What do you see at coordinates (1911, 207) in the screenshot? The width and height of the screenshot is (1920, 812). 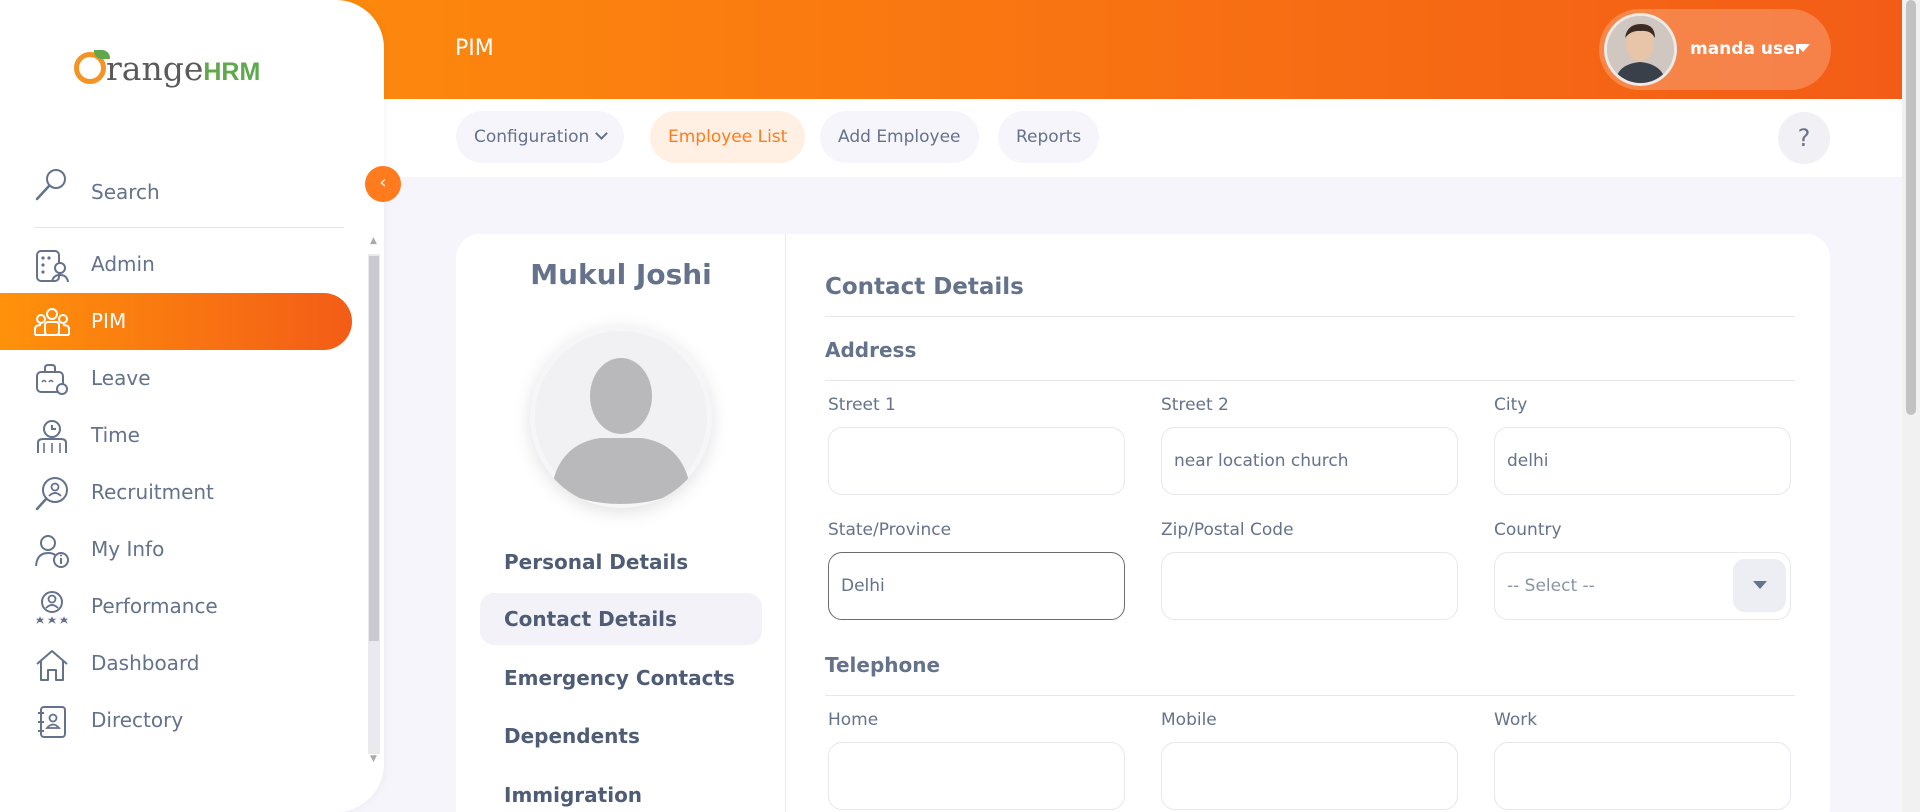 I see `page-scroll-thumb` at bounding box center [1911, 207].